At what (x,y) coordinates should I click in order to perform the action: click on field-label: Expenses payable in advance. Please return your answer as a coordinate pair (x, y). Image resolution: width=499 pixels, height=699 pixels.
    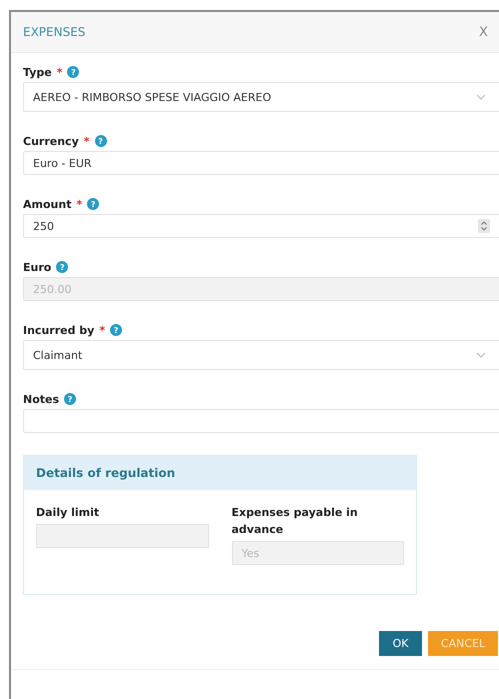
    Looking at the image, I should click on (295, 521).